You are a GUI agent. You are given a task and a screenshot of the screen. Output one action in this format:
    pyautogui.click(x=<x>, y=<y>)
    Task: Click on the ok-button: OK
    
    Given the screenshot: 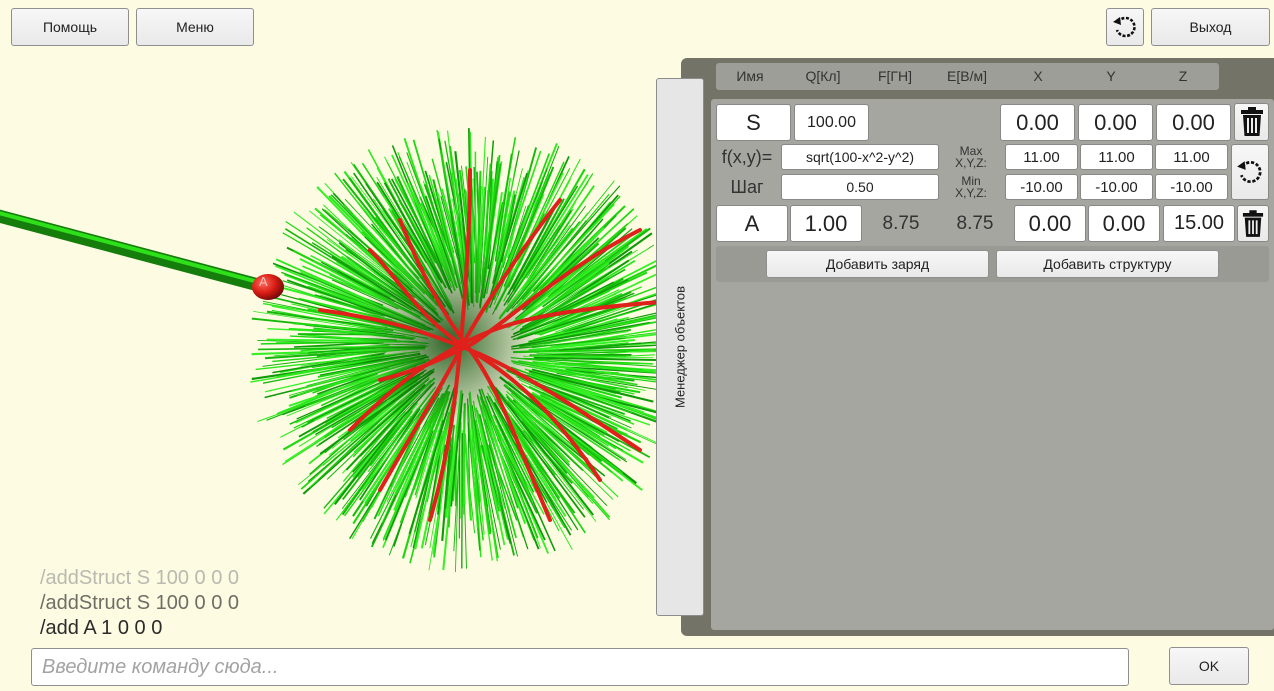 What is the action you would take?
    pyautogui.click(x=1209, y=666)
    